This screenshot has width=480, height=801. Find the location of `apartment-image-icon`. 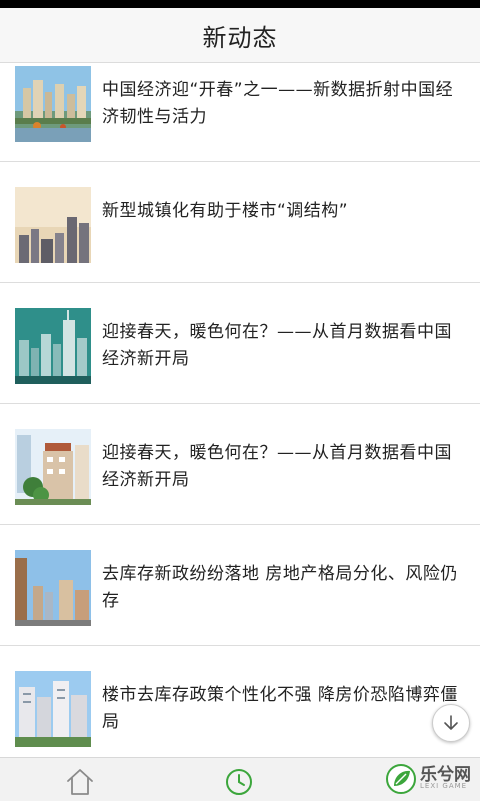

apartment-image-icon is located at coordinates (53, 709).